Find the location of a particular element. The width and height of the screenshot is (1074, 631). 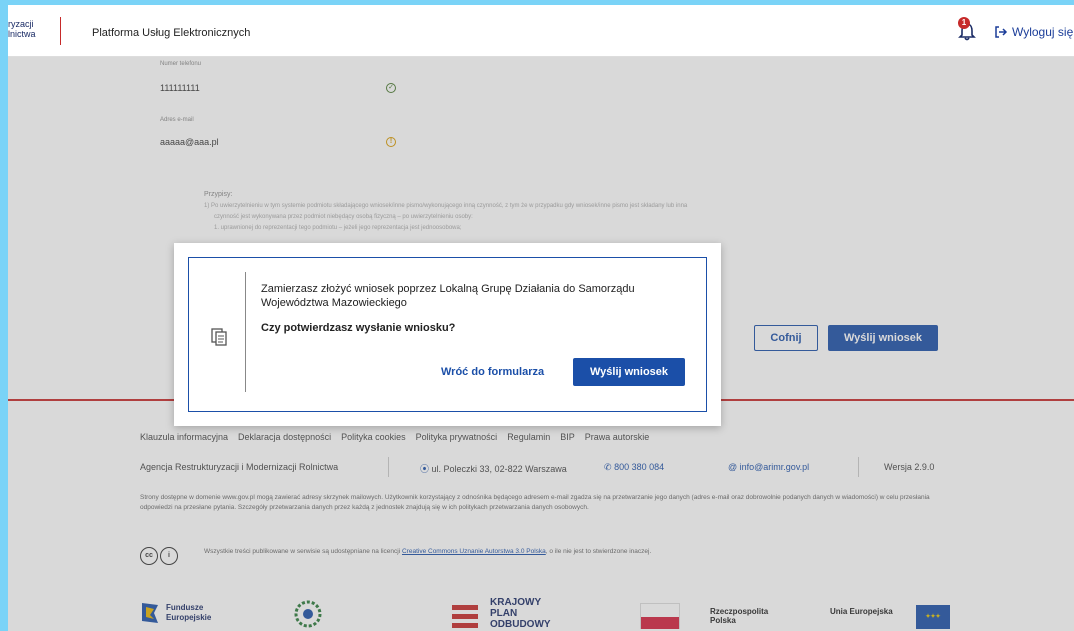

platform-title: Platforma Usług Elektronicznych is located at coordinates (171, 33).